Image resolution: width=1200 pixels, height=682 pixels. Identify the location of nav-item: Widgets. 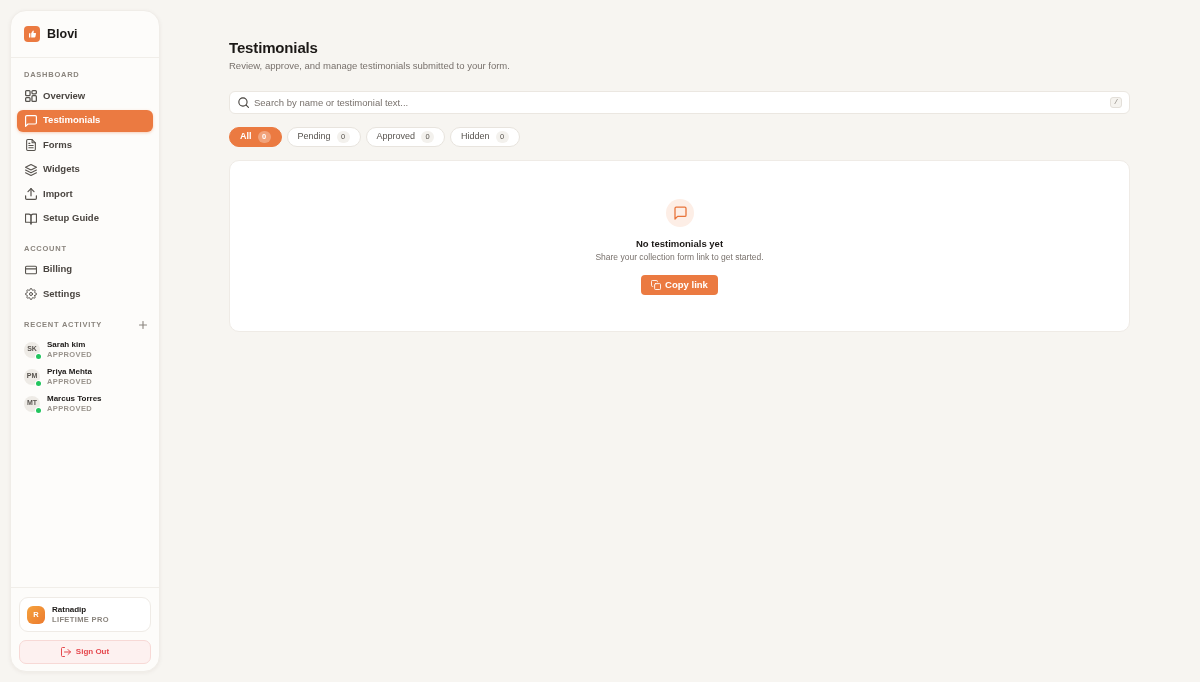
(85, 169).